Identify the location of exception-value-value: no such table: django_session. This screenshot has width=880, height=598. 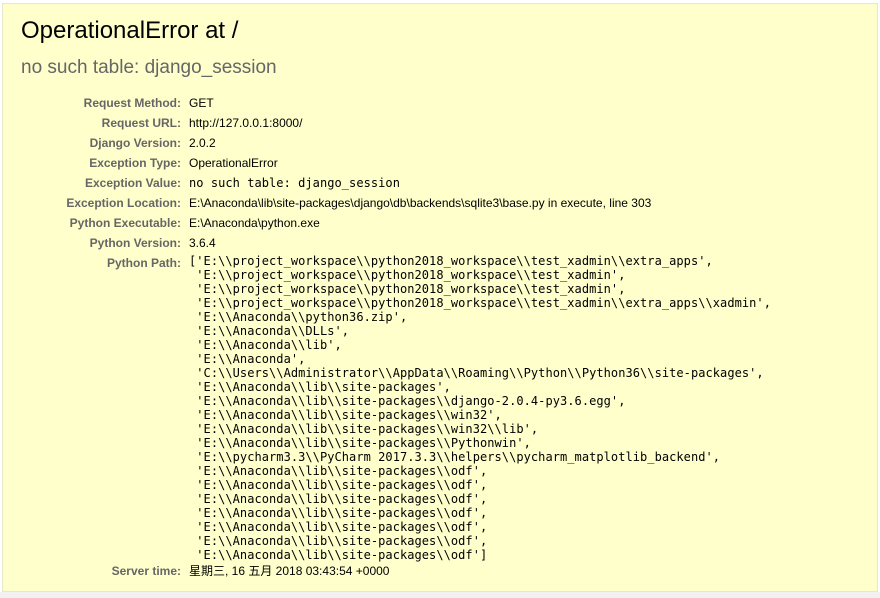
(294, 183).